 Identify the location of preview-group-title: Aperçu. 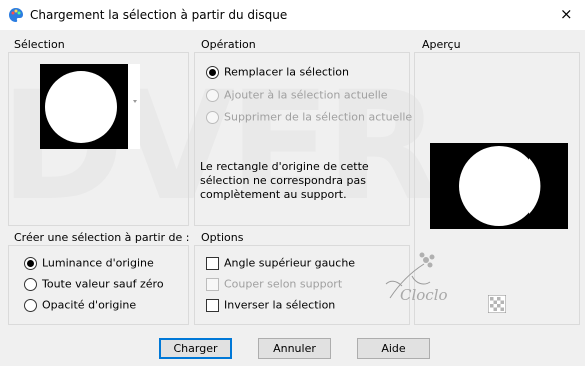
(441, 44).